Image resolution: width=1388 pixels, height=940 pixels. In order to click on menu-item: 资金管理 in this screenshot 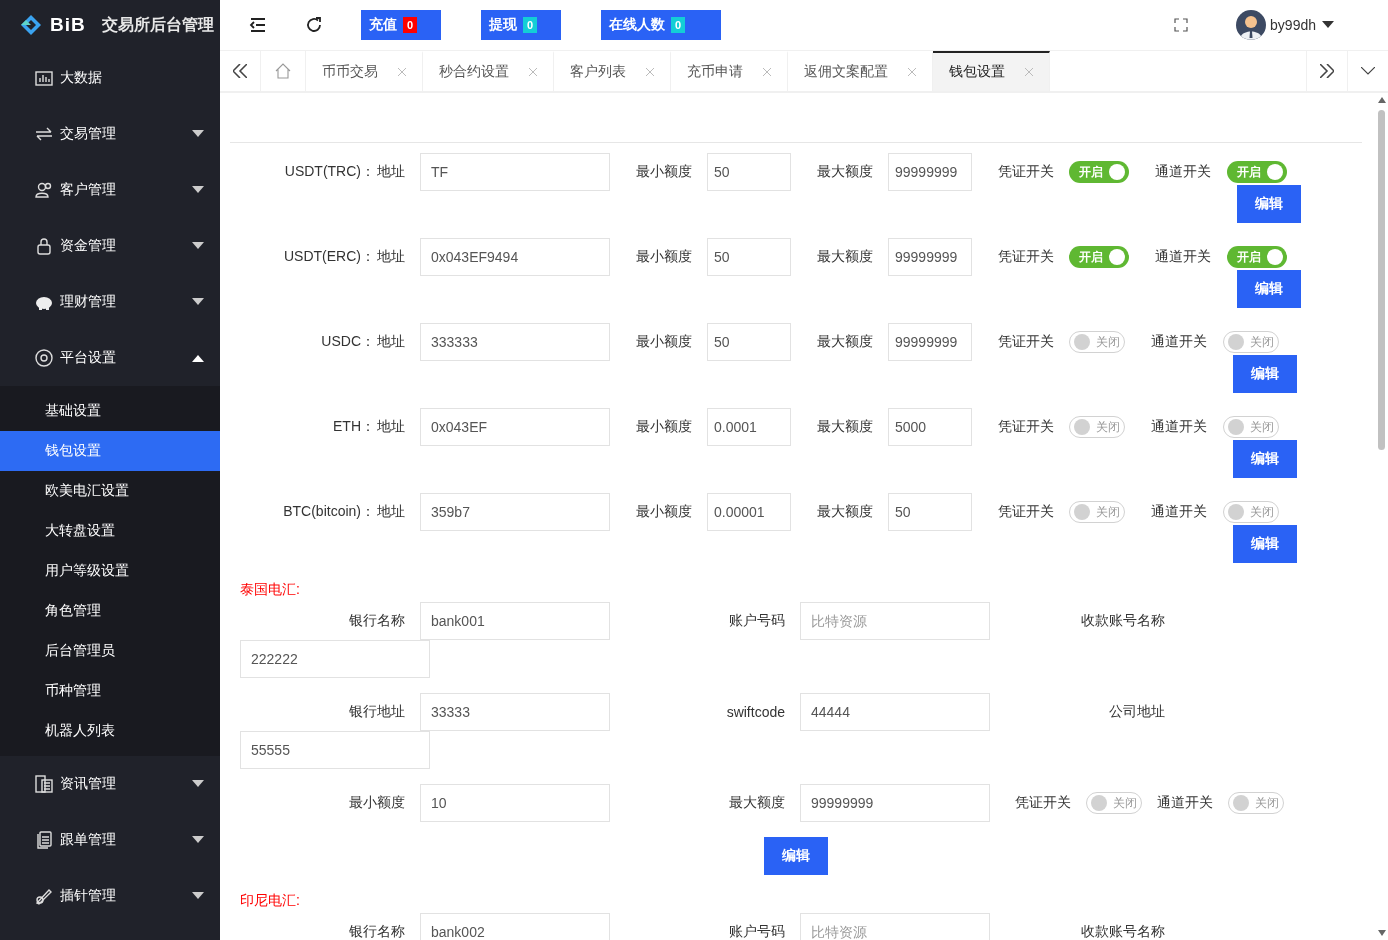, I will do `click(110, 246)`.